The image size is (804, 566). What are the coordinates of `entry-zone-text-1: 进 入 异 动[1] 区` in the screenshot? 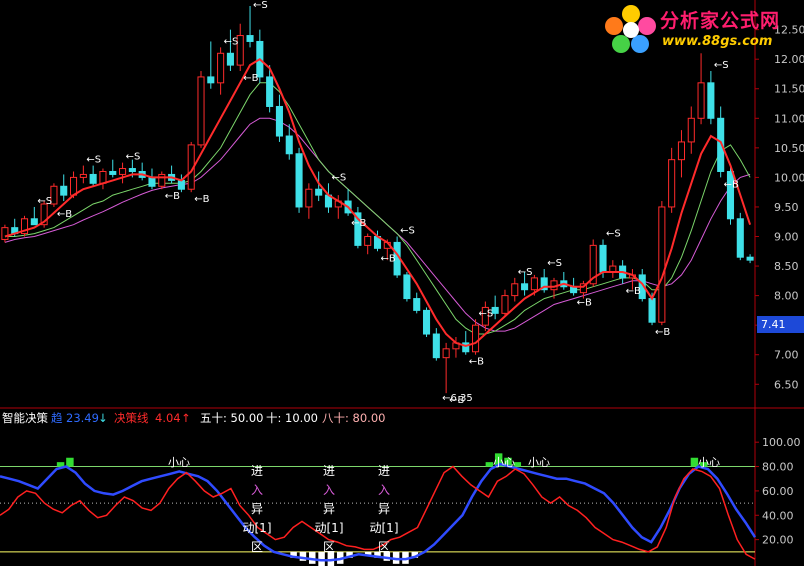 It's located at (257, 509).